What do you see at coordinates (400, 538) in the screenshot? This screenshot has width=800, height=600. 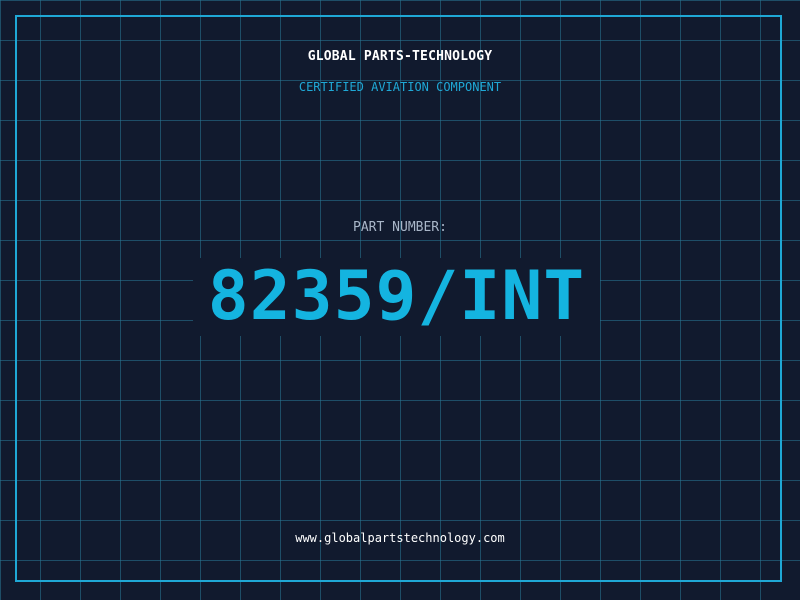 I see `website-url: www.globalpartstechnology.com` at bounding box center [400, 538].